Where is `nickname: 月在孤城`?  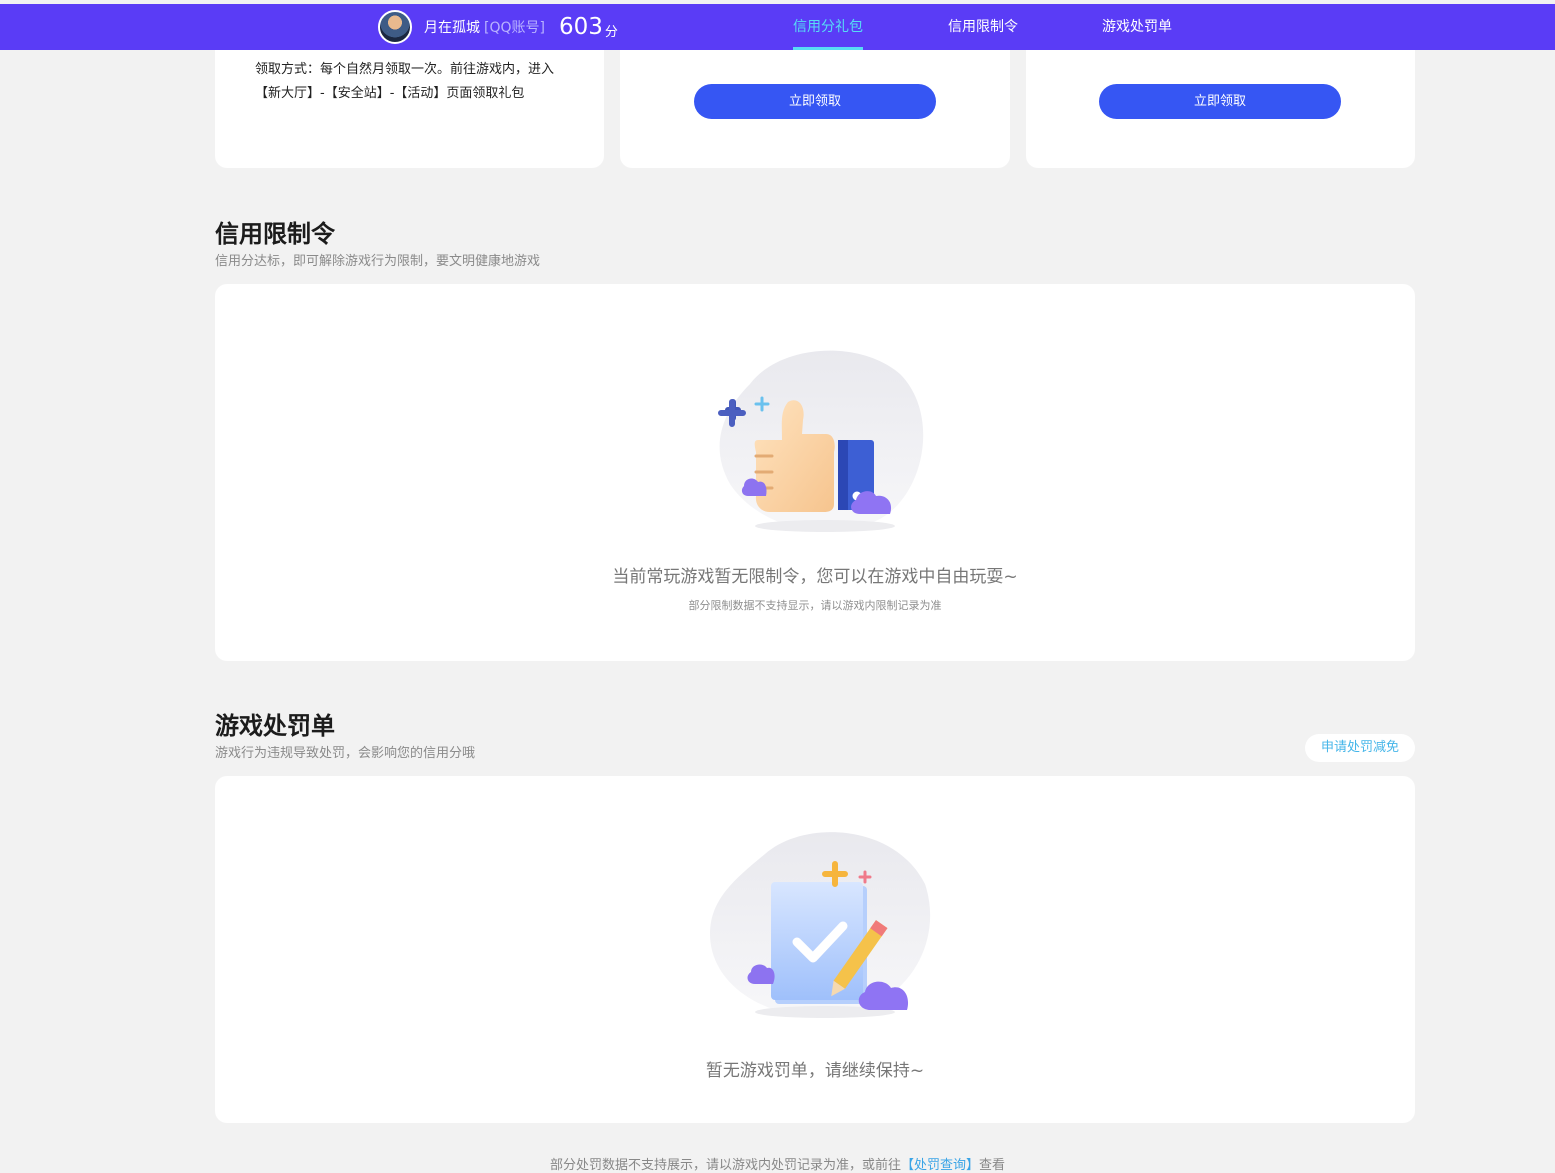
nickname: 月在孤城 is located at coordinates (452, 28).